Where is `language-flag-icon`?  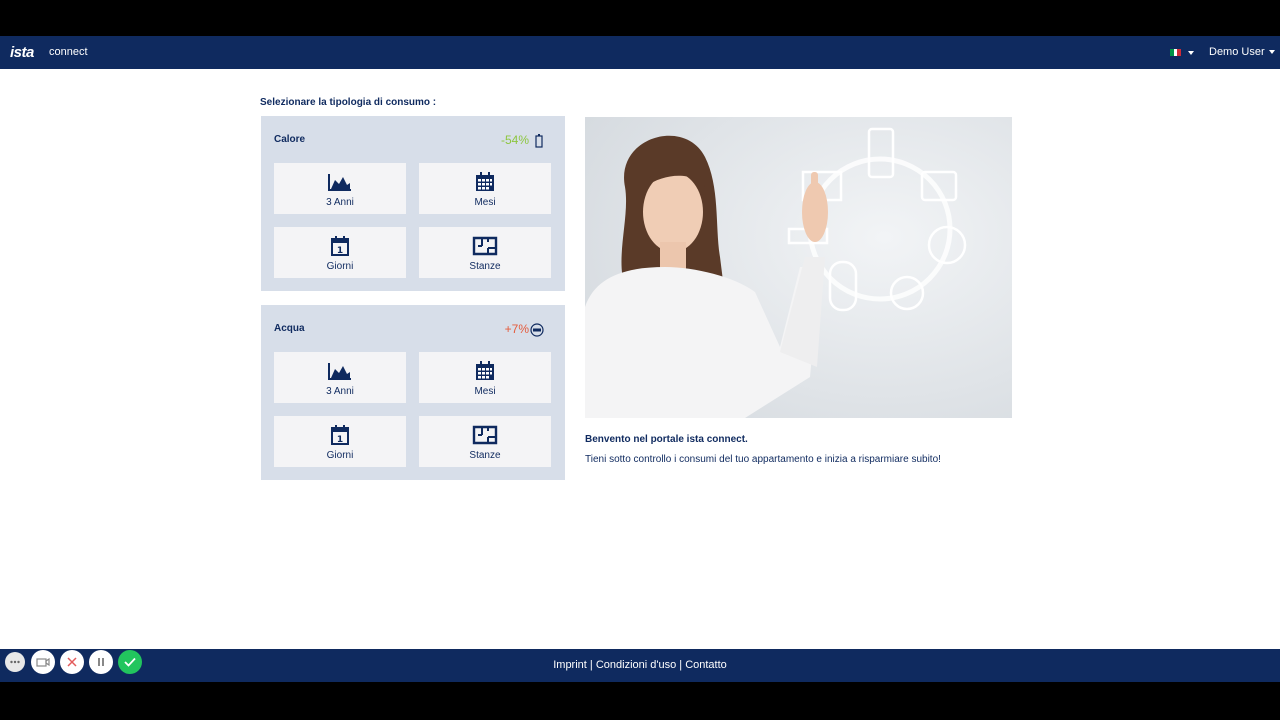 language-flag-icon is located at coordinates (1176, 52).